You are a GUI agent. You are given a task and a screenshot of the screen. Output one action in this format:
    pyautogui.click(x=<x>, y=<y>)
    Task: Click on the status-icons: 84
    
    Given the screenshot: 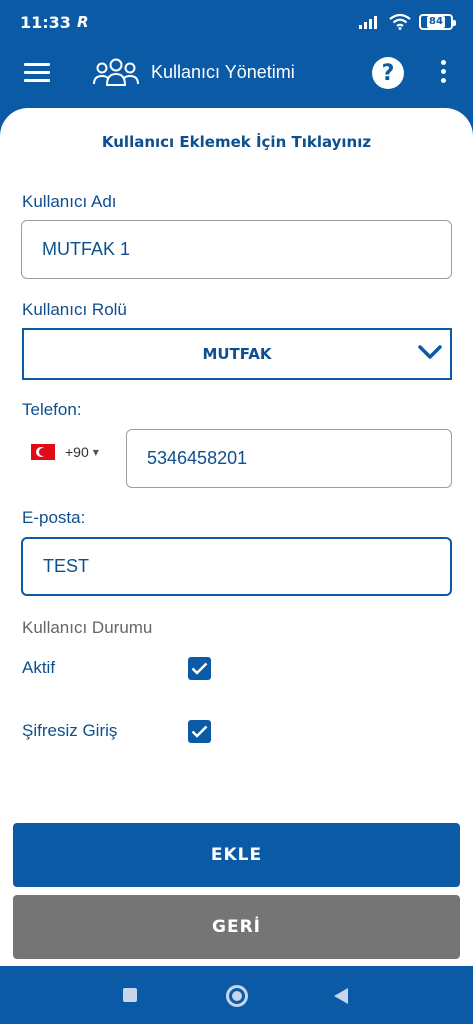 What is the action you would take?
    pyautogui.click(x=407, y=22)
    